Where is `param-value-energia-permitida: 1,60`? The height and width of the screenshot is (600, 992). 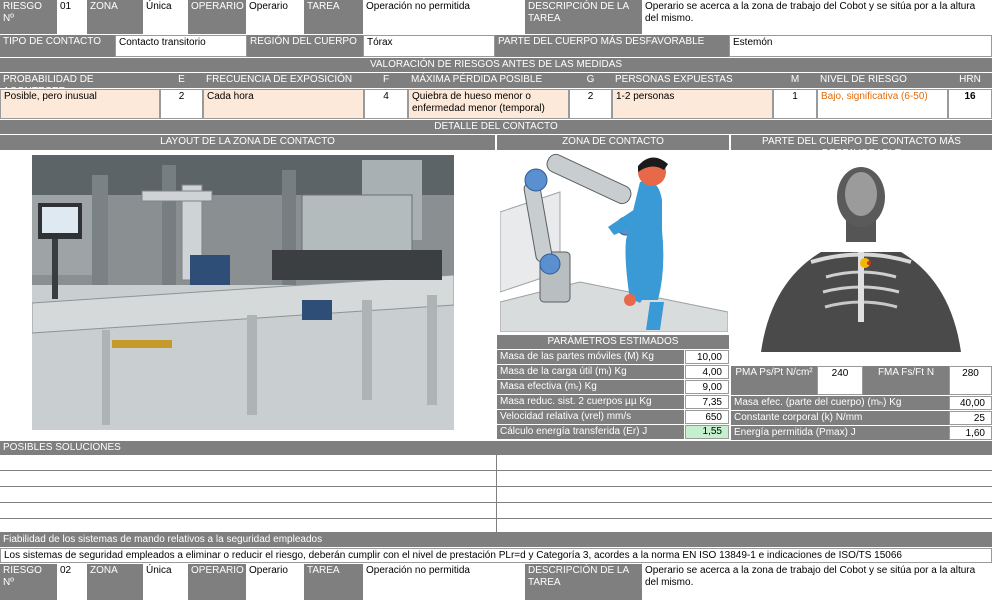
param-value-energia-permitida: 1,60 is located at coordinates (970, 433).